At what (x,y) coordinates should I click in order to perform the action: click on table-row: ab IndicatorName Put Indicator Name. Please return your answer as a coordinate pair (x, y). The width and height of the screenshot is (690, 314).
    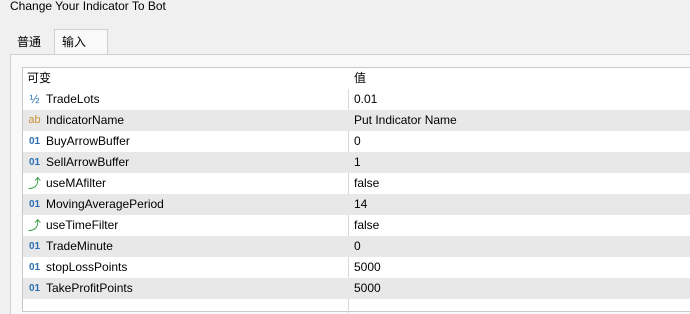
    Looking at the image, I should click on (356, 120).